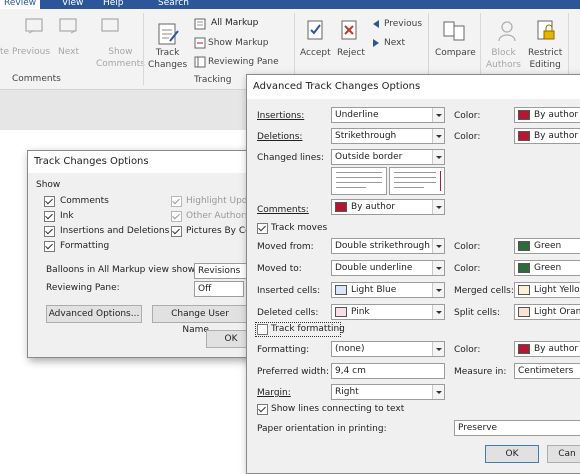  Describe the element at coordinates (388, 246) in the screenshot. I see `moved-from-dropdown: Double strikethrough` at that location.